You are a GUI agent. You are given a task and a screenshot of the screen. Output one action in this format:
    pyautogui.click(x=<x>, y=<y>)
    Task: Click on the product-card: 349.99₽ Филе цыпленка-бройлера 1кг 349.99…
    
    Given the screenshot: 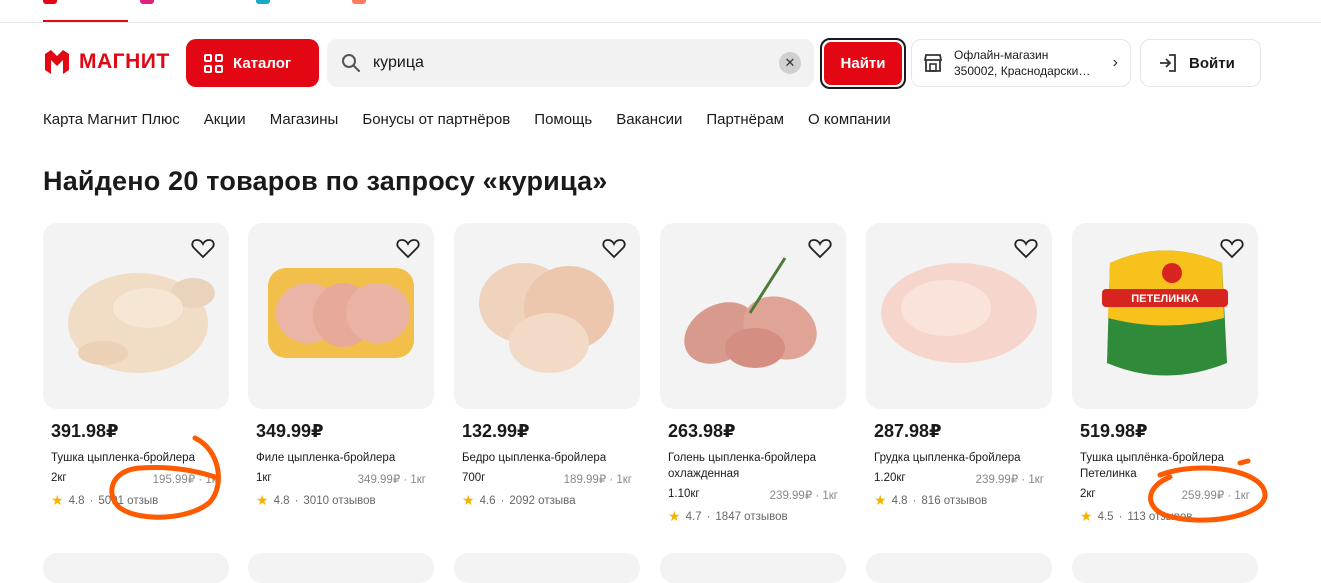 What is the action you would take?
    pyautogui.click(x=341, y=366)
    